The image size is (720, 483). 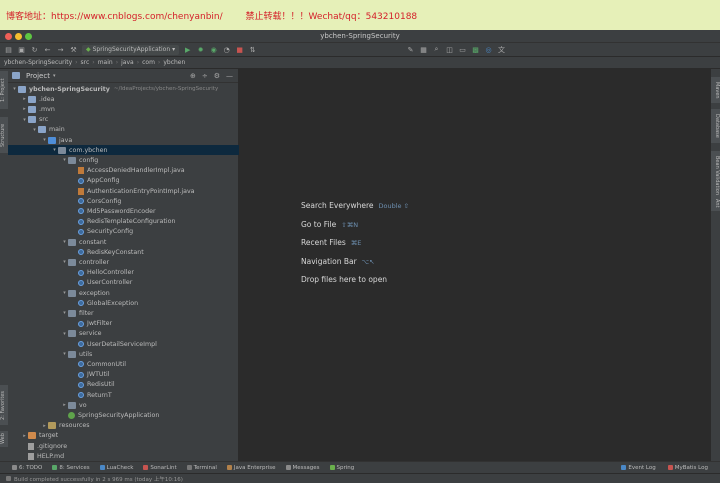 What do you see at coordinates (28, 36) in the screenshot?
I see `zoom-window-button` at bounding box center [28, 36].